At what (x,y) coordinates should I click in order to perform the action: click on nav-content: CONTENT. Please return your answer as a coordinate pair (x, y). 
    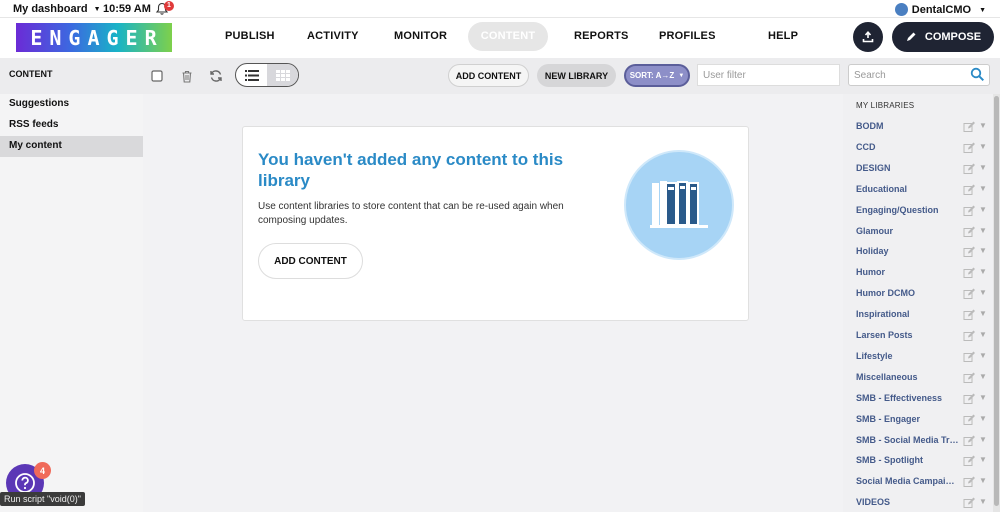
    Looking at the image, I should click on (508, 36).